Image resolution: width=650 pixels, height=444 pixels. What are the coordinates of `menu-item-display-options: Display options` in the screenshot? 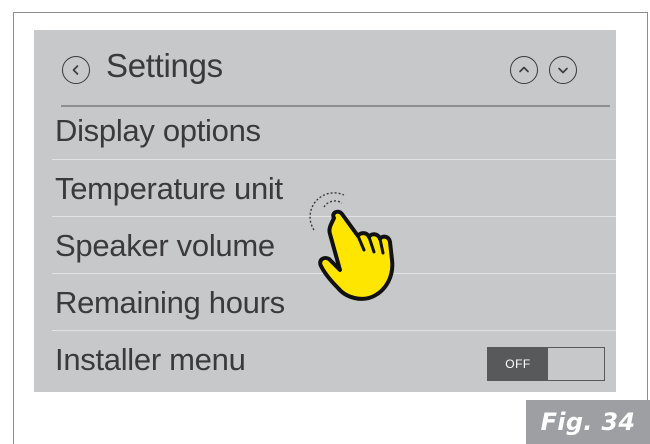 It's located at (334, 134).